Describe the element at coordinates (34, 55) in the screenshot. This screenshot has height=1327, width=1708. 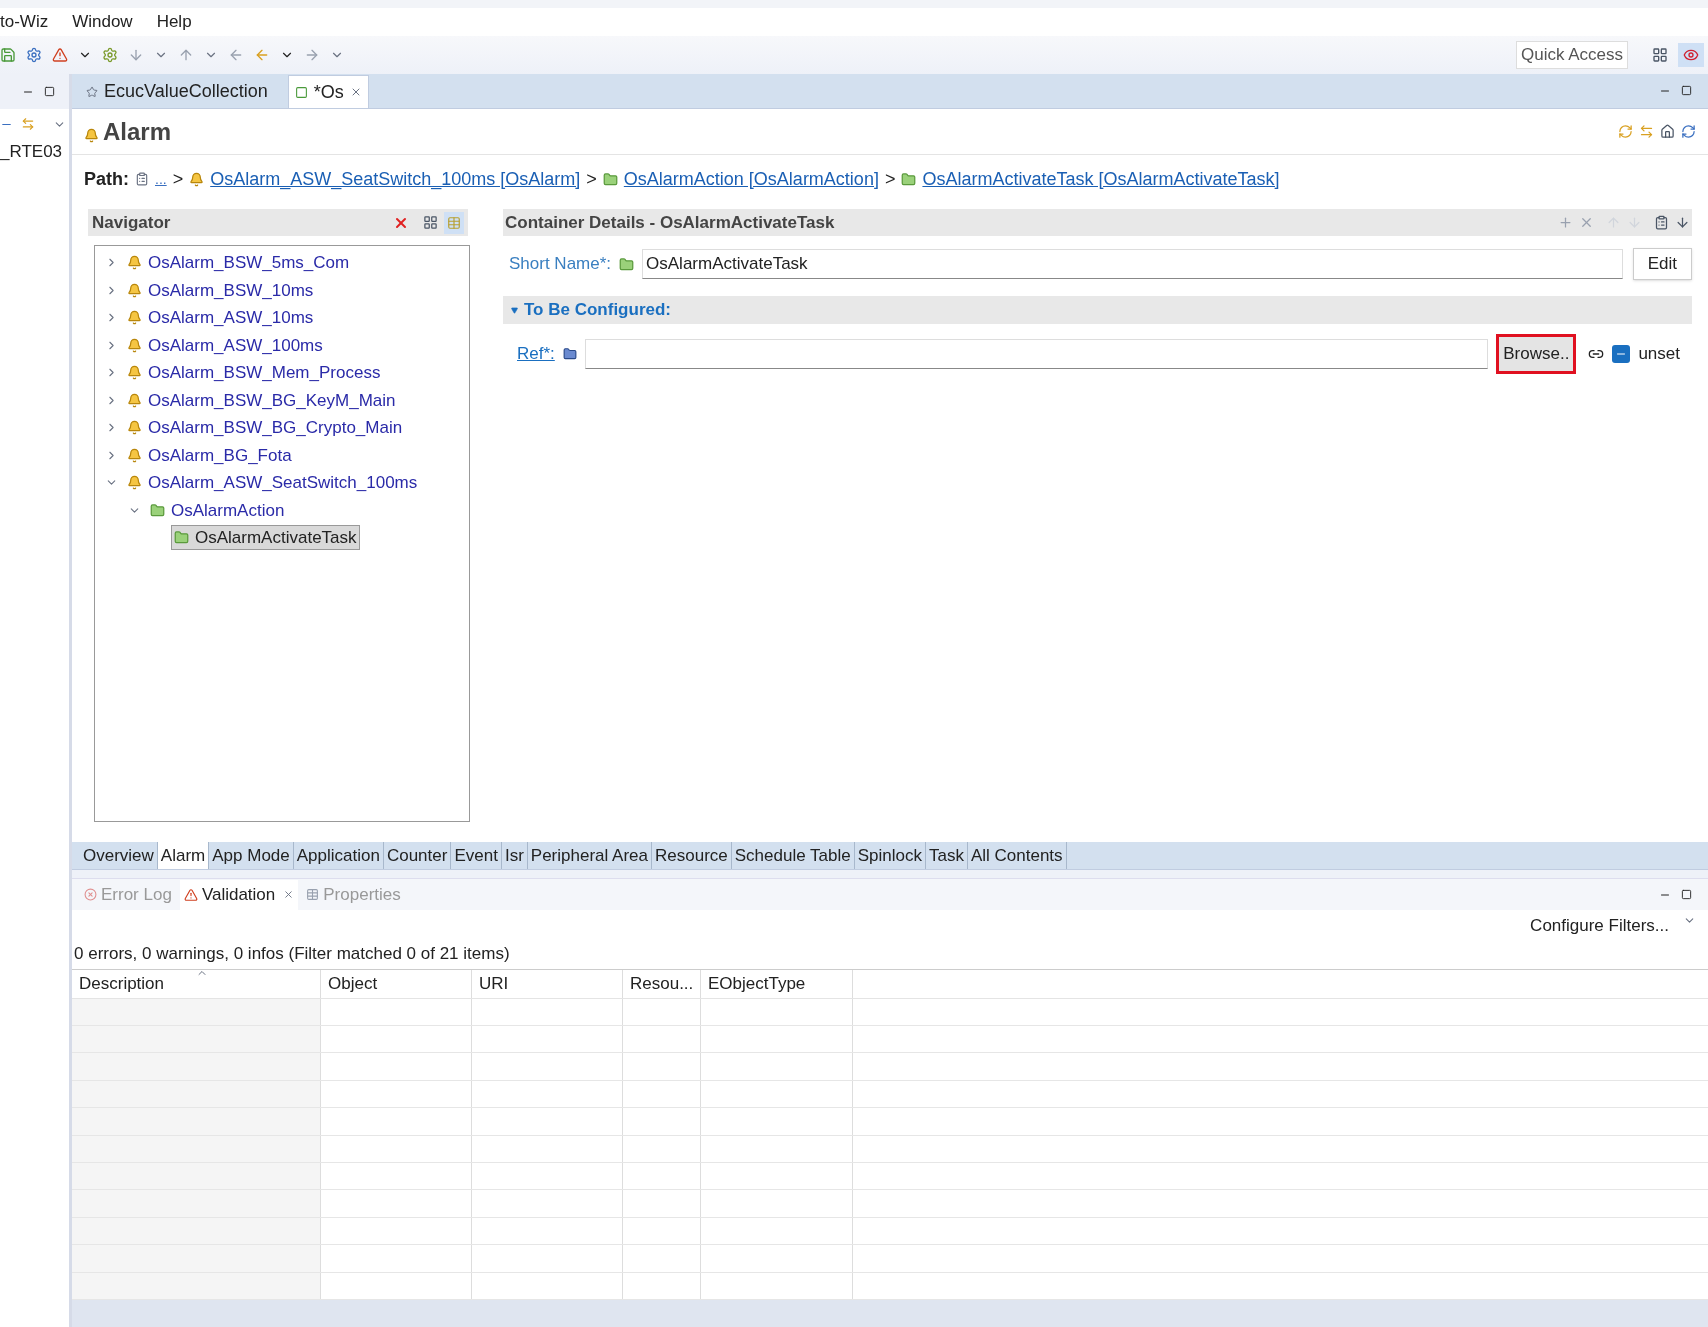
I see `gear-icon` at that location.